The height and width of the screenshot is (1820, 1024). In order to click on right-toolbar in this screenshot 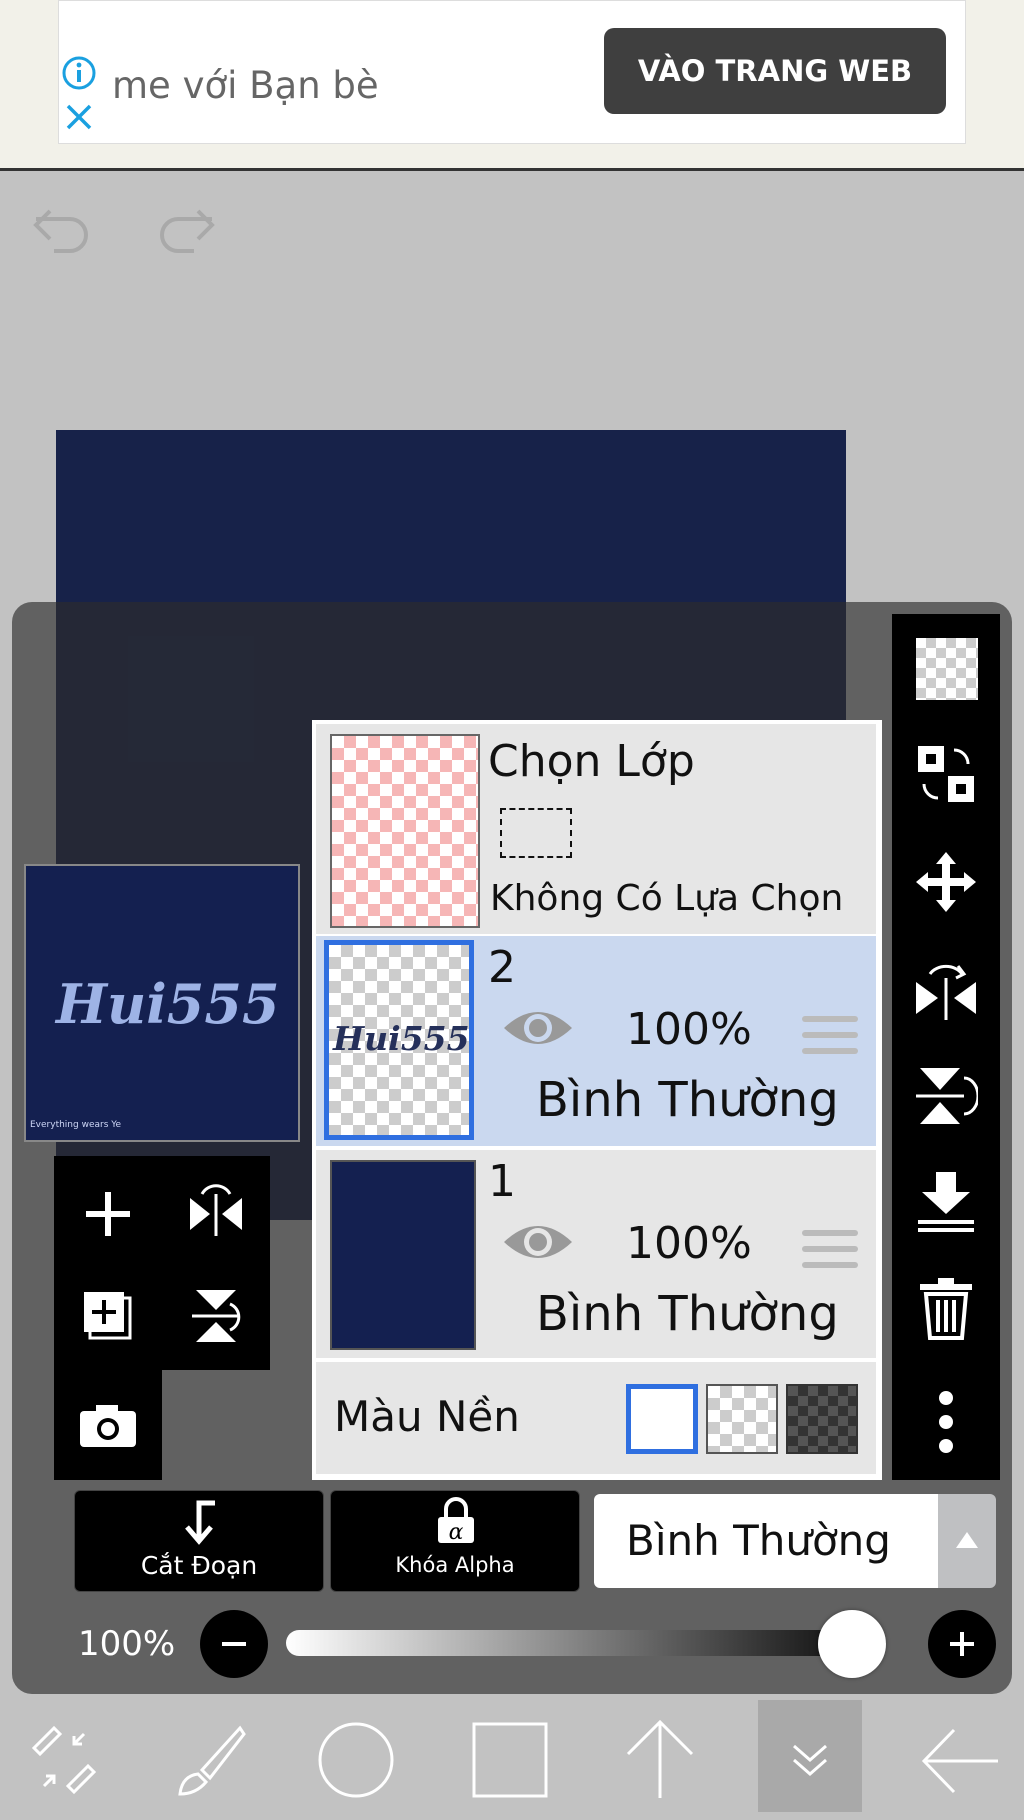, I will do `click(946, 1047)`.